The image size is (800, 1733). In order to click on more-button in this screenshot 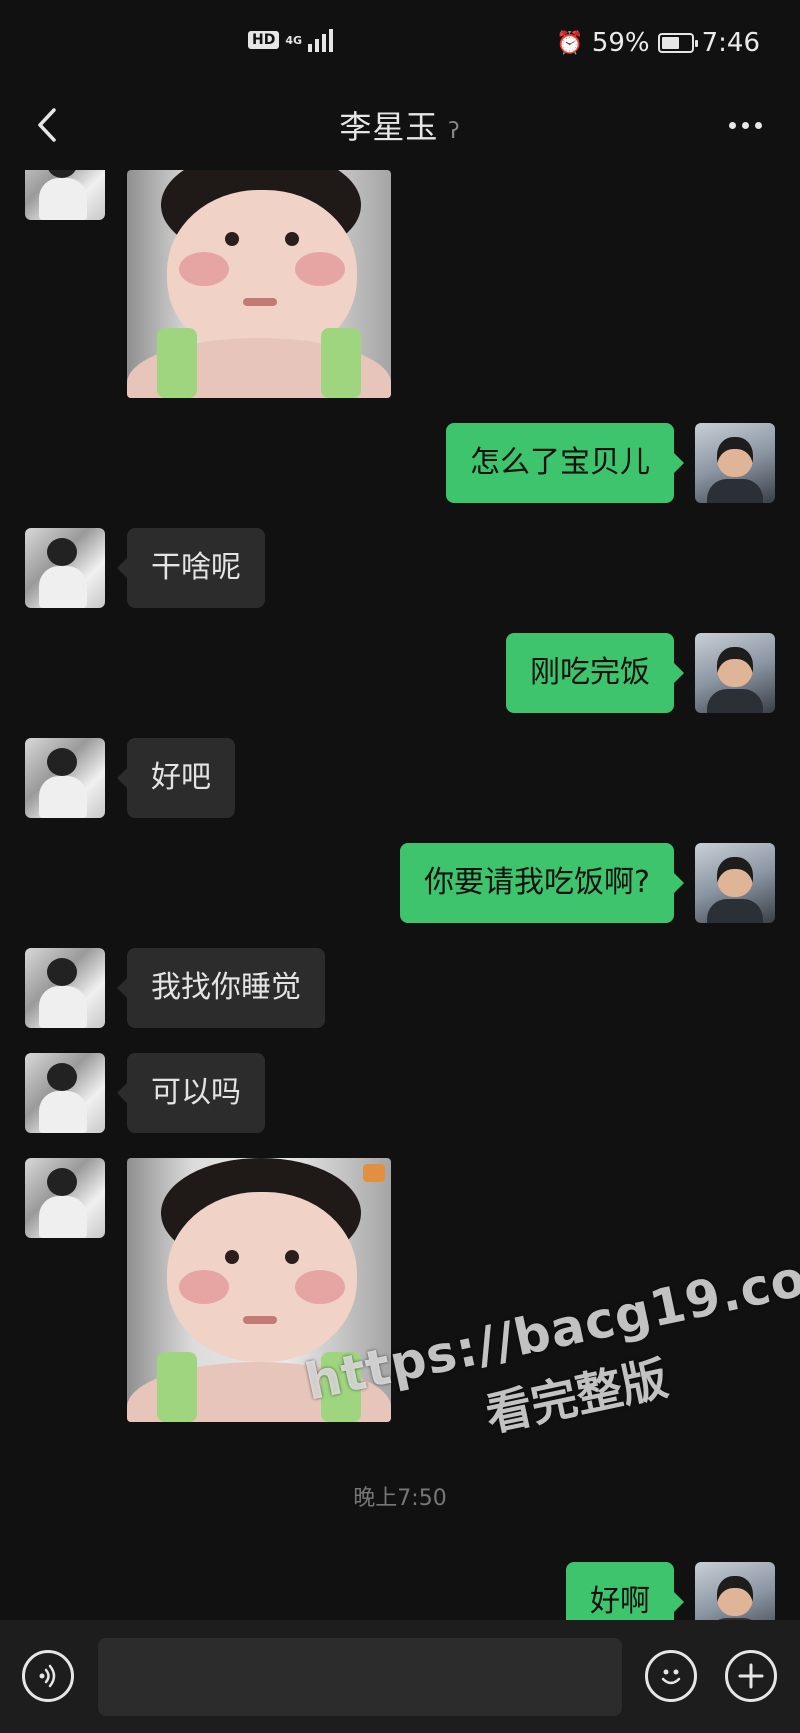, I will do `click(745, 125)`.